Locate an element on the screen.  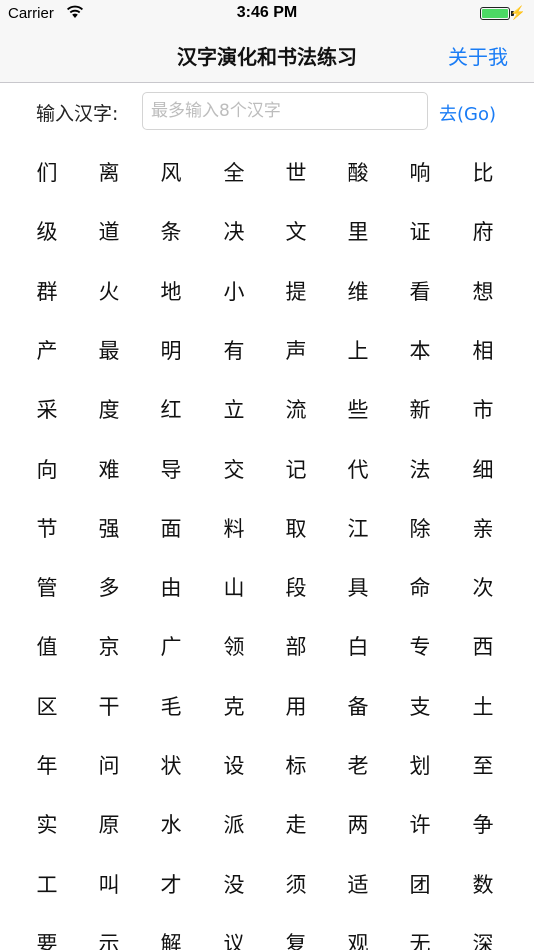
character-cell: 料 is located at coordinates (234, 528).